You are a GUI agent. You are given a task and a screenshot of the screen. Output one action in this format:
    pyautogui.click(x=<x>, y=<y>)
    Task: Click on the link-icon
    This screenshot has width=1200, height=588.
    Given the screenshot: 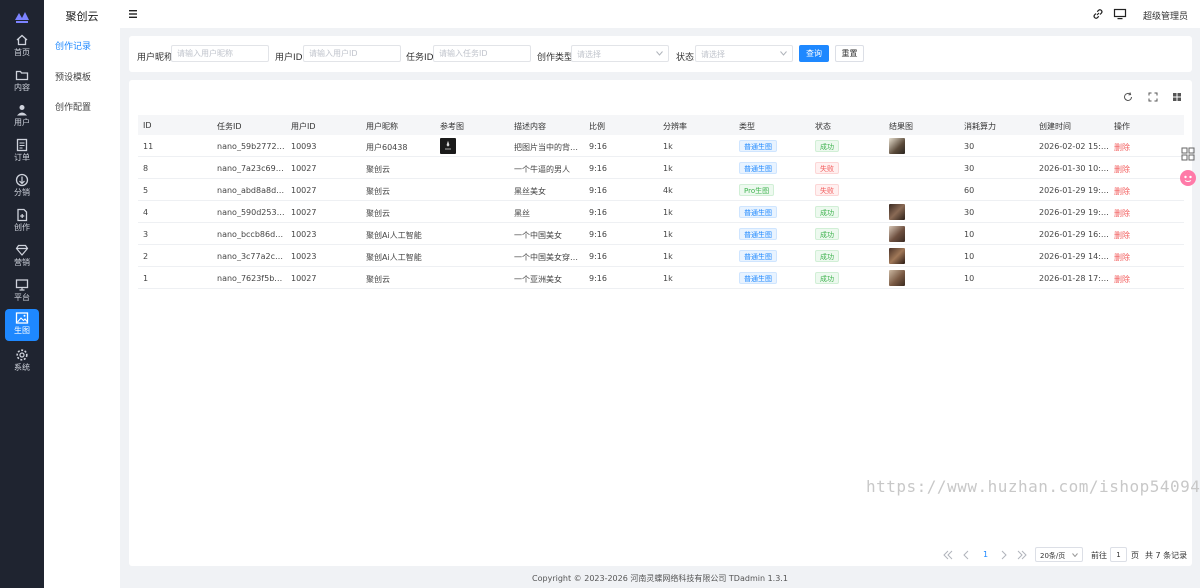 What is the action you would take?
    pyautogui.click(x=1098, y=14)
    